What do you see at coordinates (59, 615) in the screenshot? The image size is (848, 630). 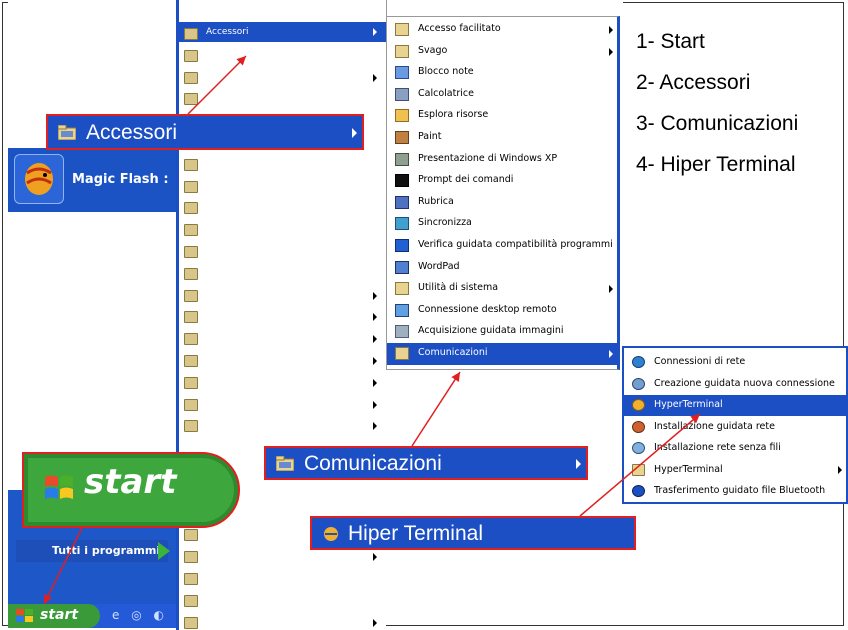 I see `start-label: start` at bounding box center [59, 615].